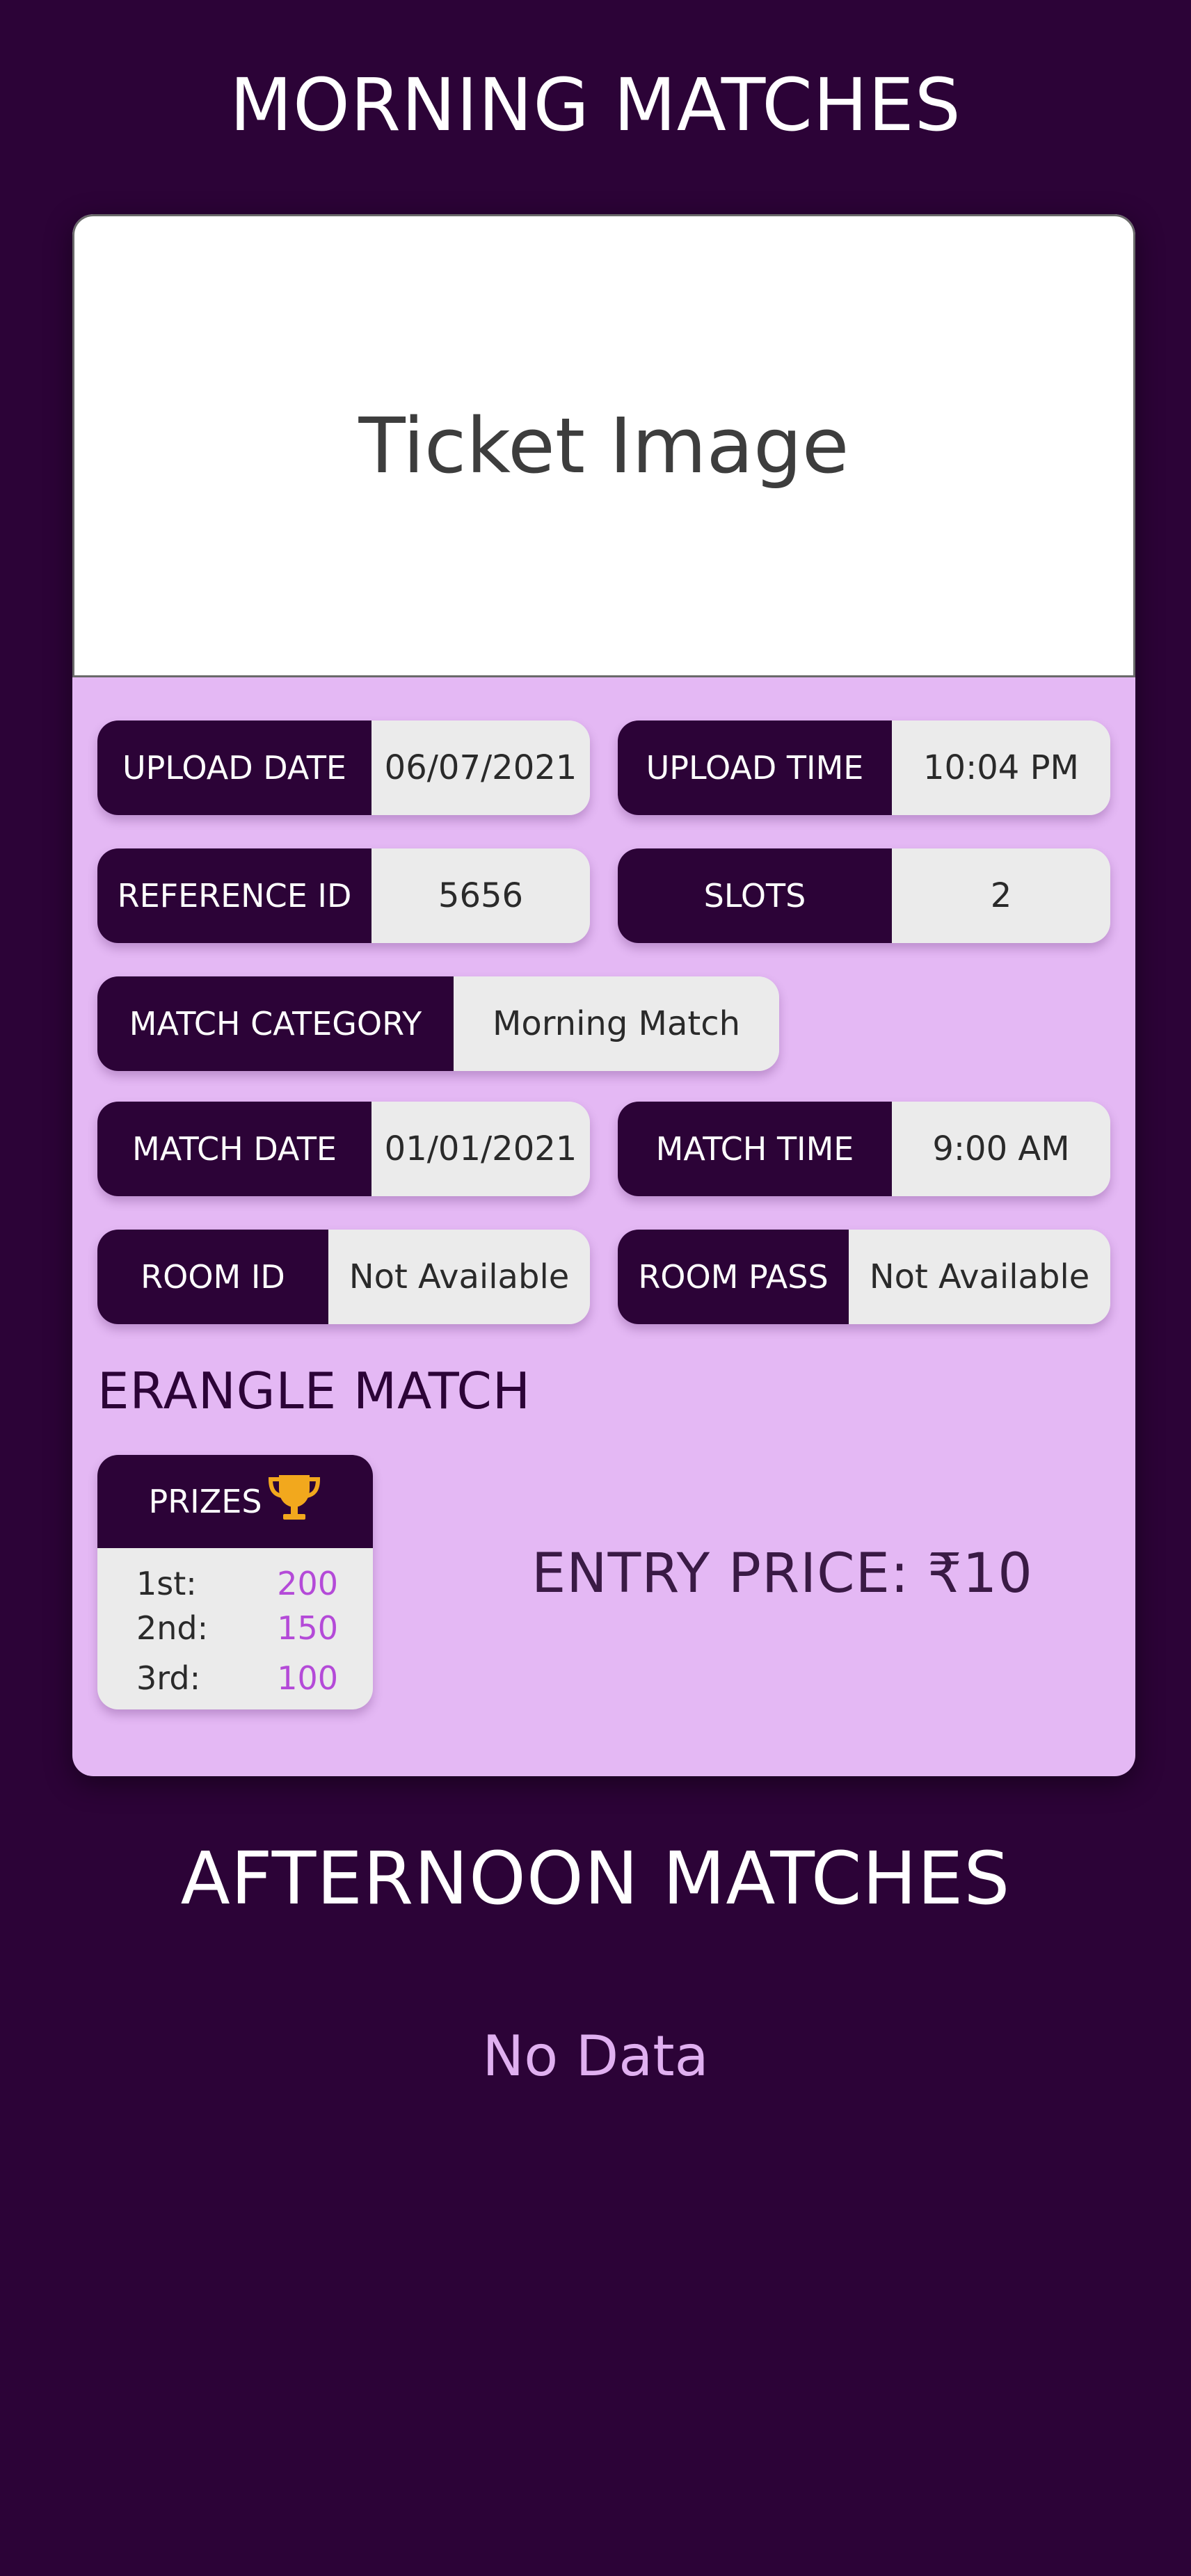  I want to click on trophy-icon, so click(294, 1502).